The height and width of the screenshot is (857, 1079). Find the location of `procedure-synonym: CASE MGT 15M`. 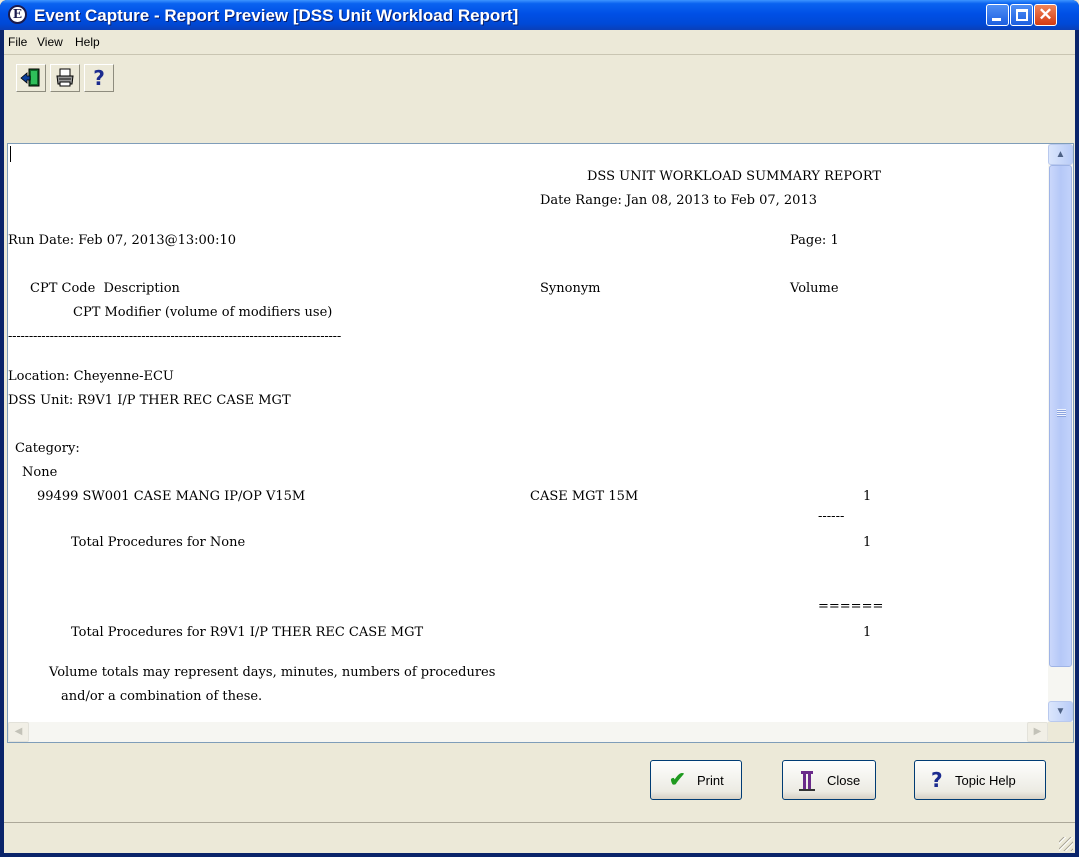

procedure-synonym: CASE MGT 15M is located at coordinates (584, 496).